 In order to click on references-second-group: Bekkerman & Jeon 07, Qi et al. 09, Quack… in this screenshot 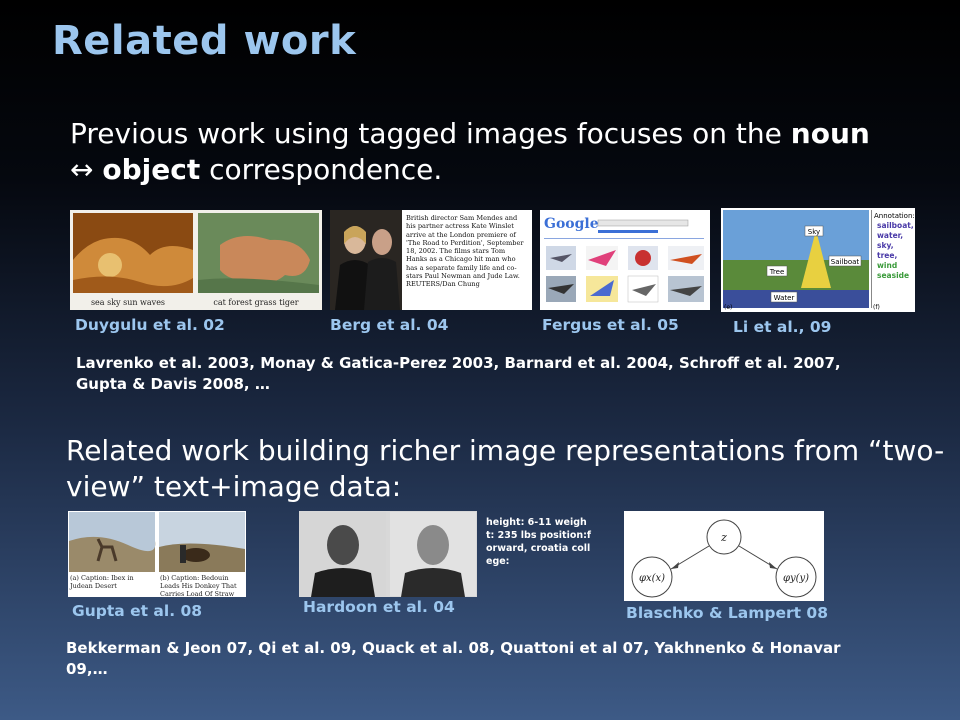, I will do `click(453, 658)`.